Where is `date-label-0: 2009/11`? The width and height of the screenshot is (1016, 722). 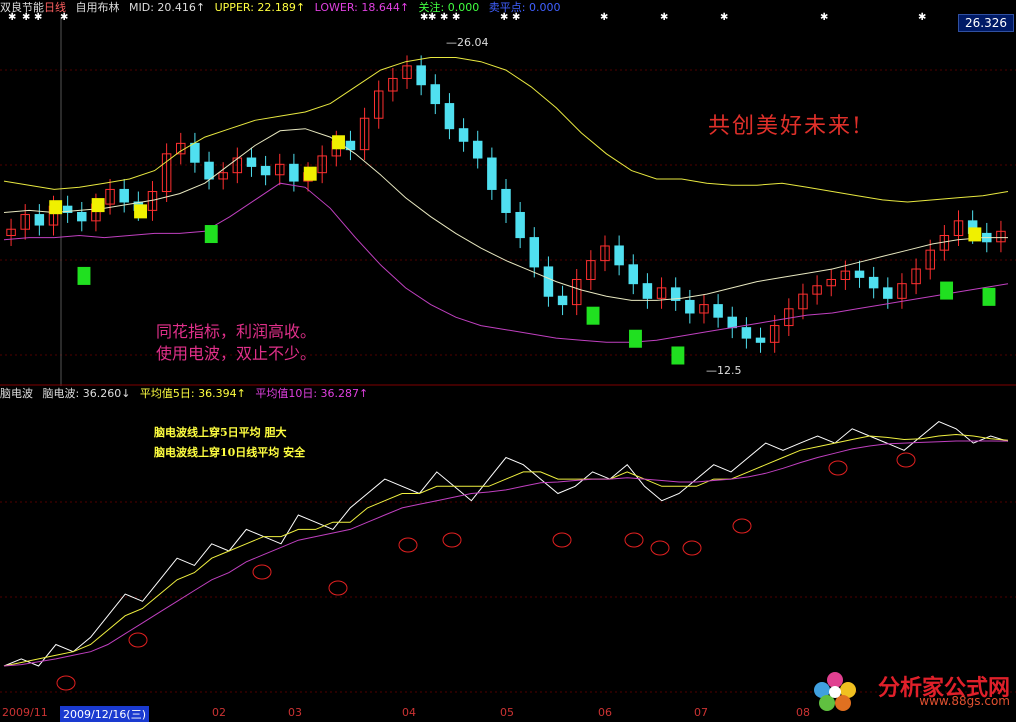 date-label-0: 2009/11 is located at coordinates (25, 712).